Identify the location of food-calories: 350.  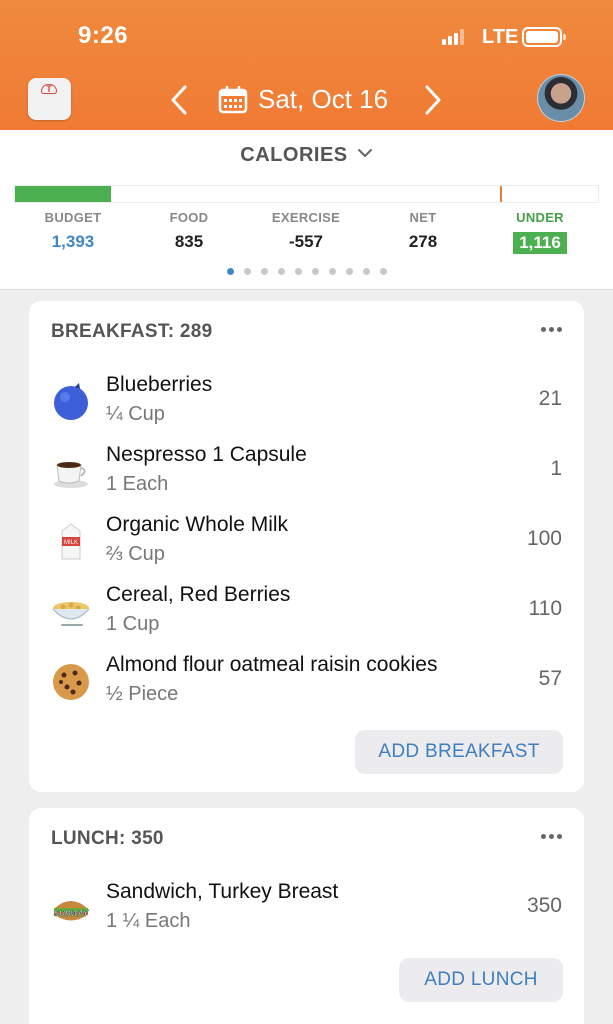
(544, 905).